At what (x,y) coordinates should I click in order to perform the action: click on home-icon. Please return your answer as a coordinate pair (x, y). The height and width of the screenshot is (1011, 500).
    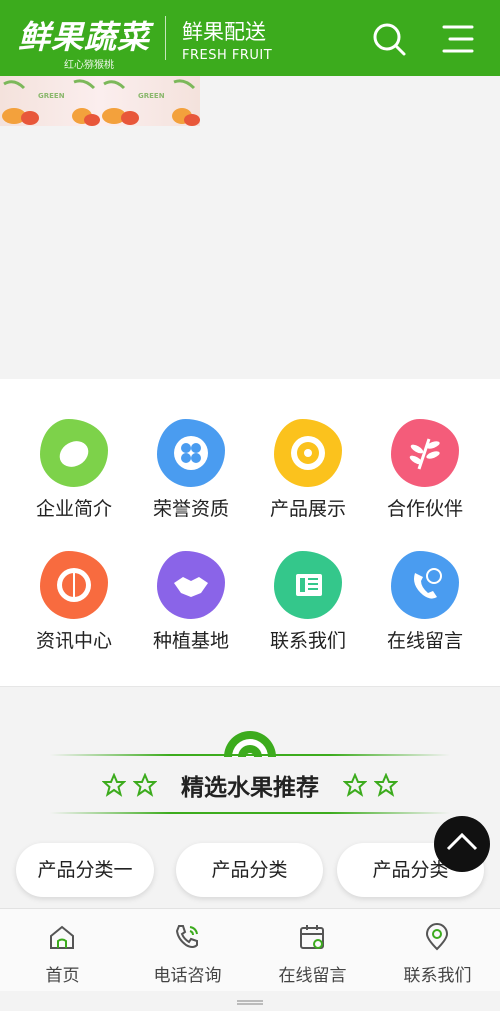
    Looking at the image, I should click on (62, 937).